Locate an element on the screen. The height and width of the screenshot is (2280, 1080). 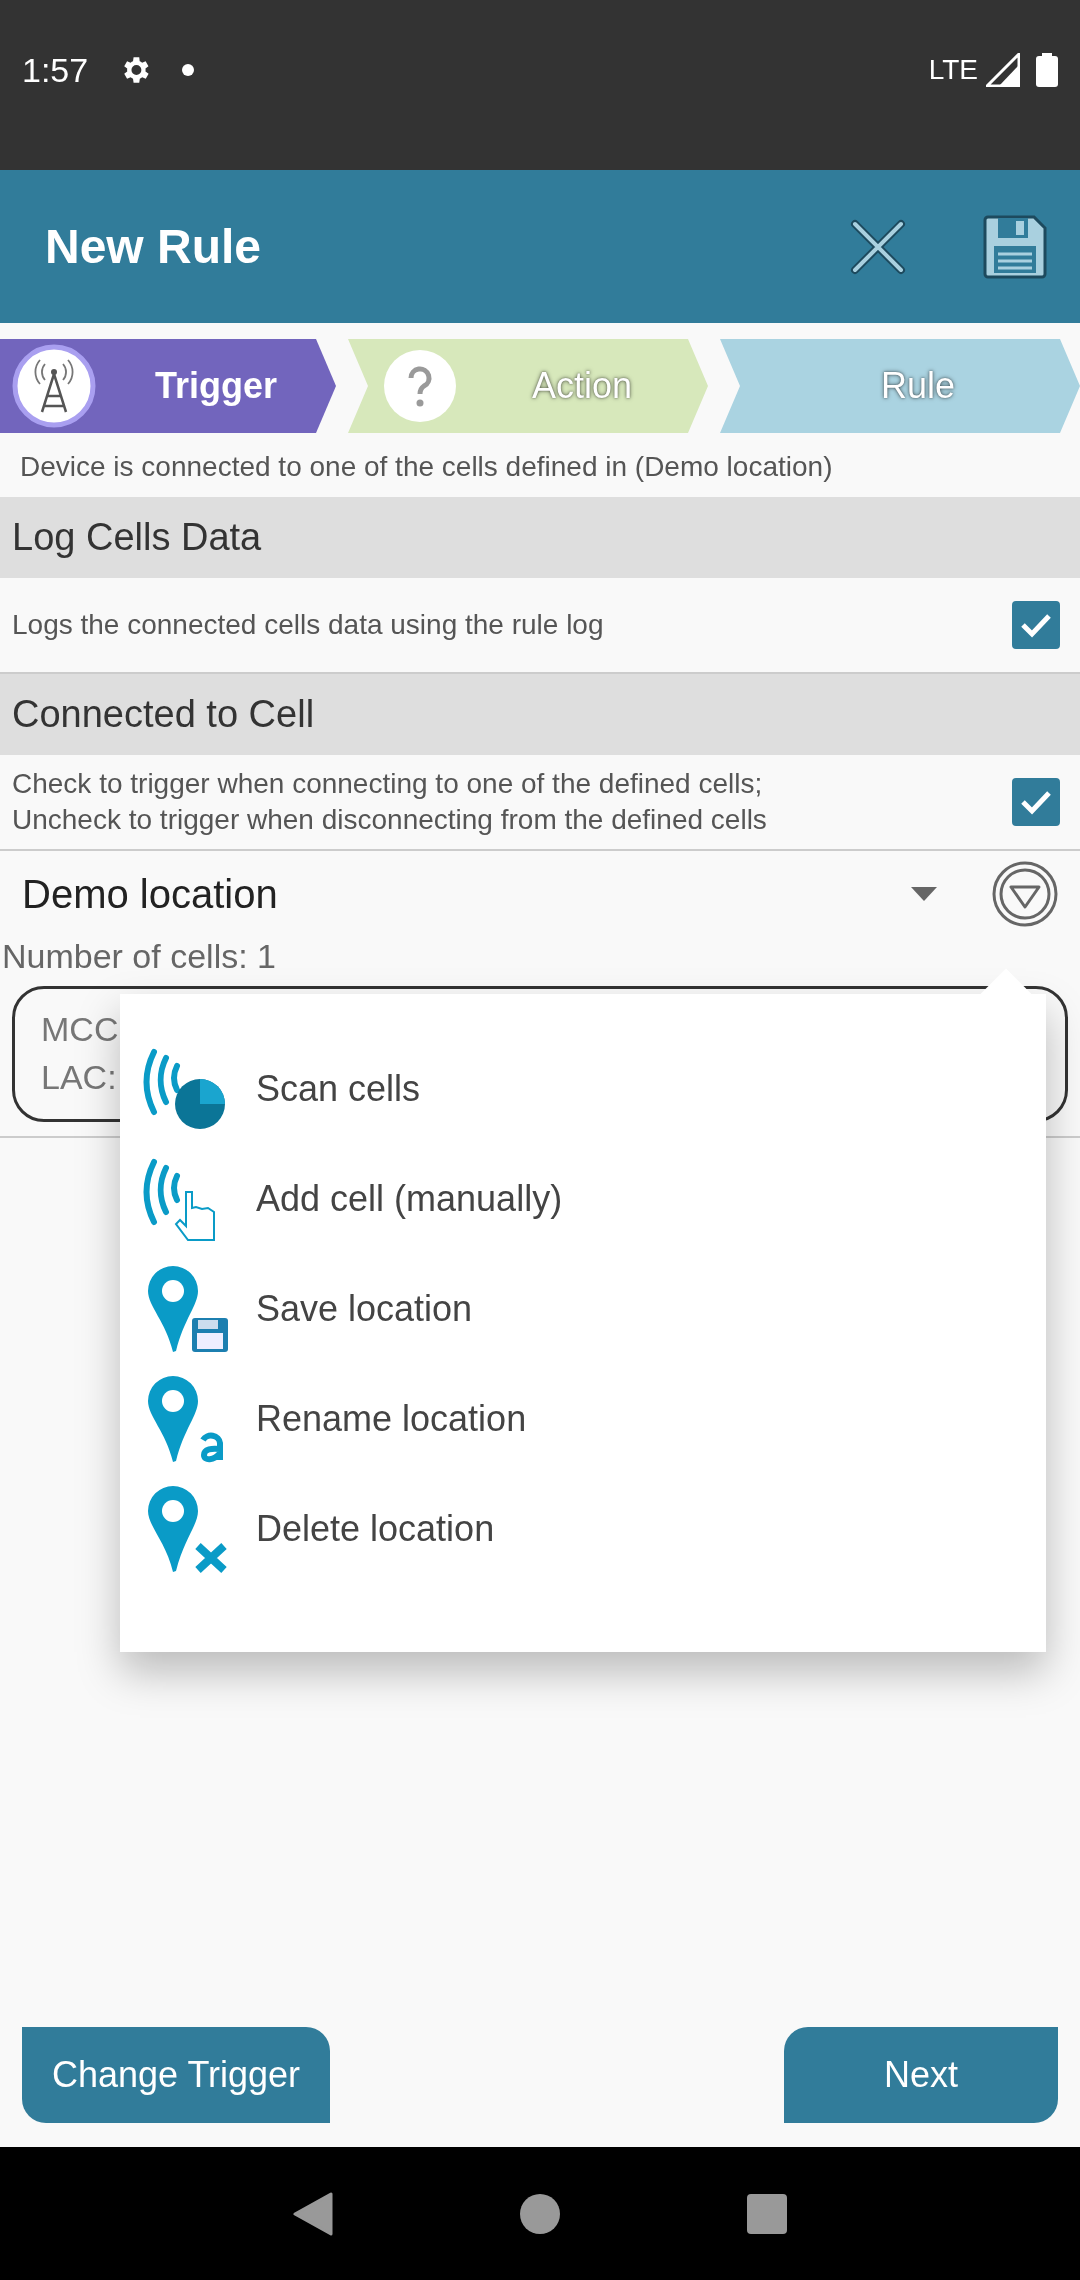
battery-icon is located at coordinates (1047, 70).